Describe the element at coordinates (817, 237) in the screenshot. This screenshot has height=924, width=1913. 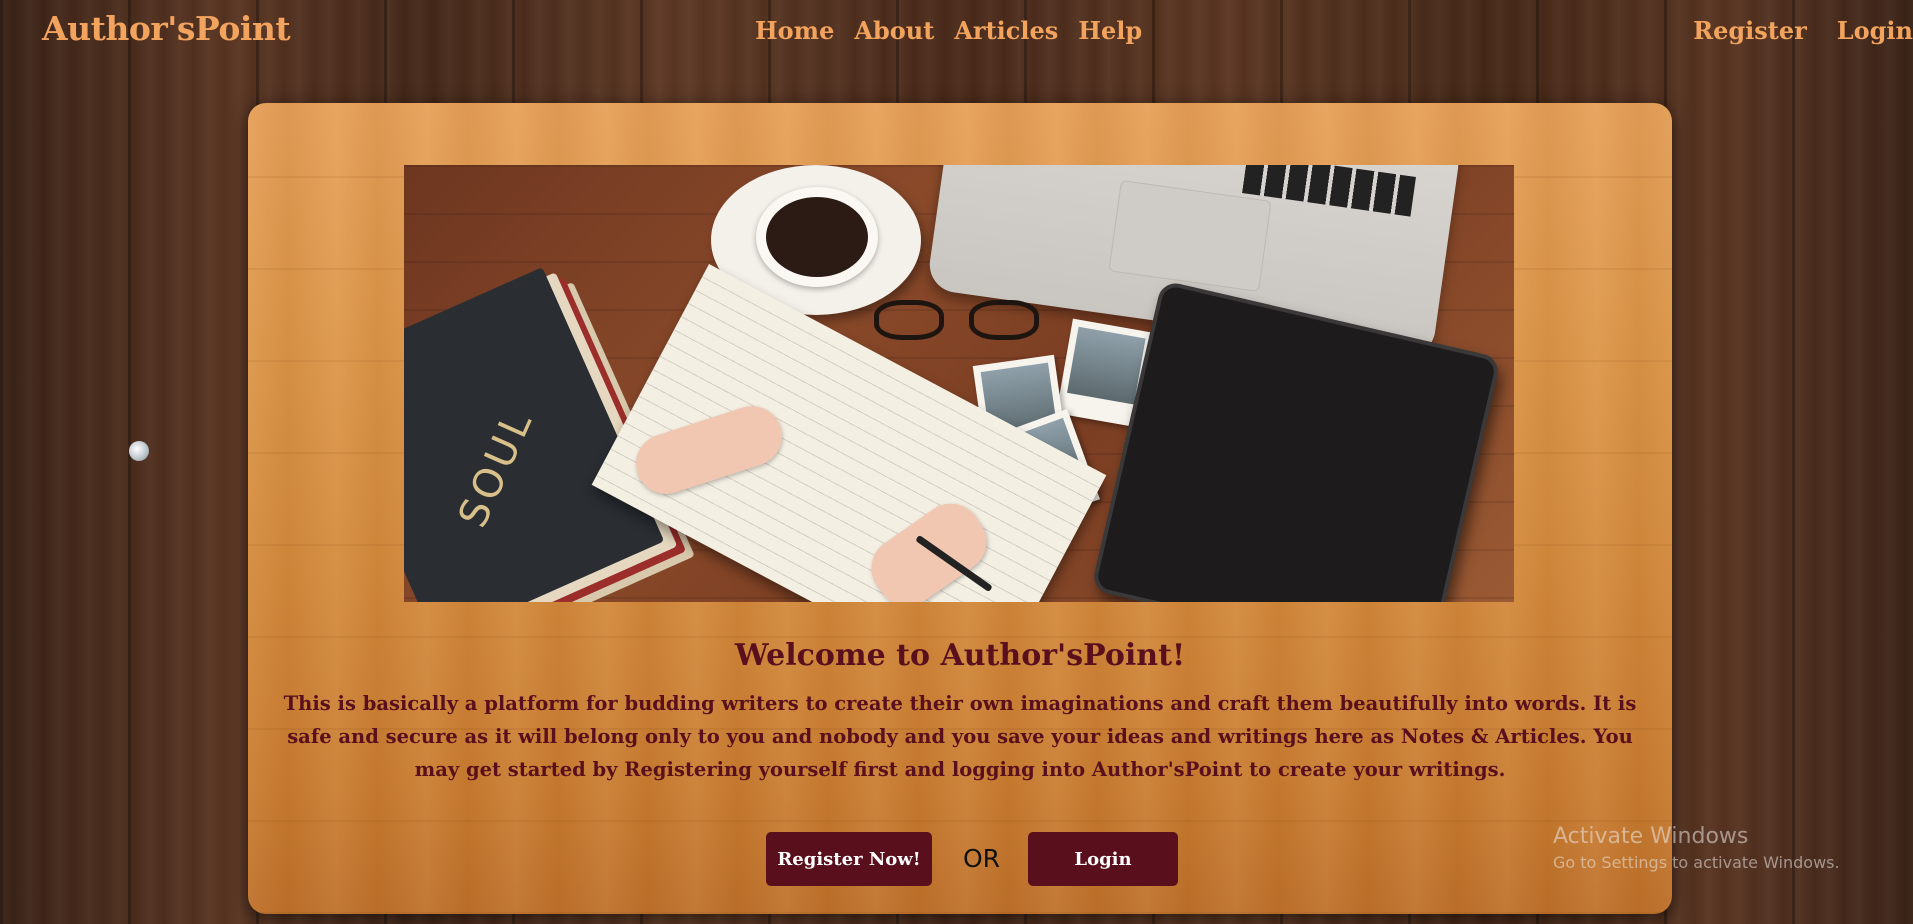
I see `coffee` at that location.